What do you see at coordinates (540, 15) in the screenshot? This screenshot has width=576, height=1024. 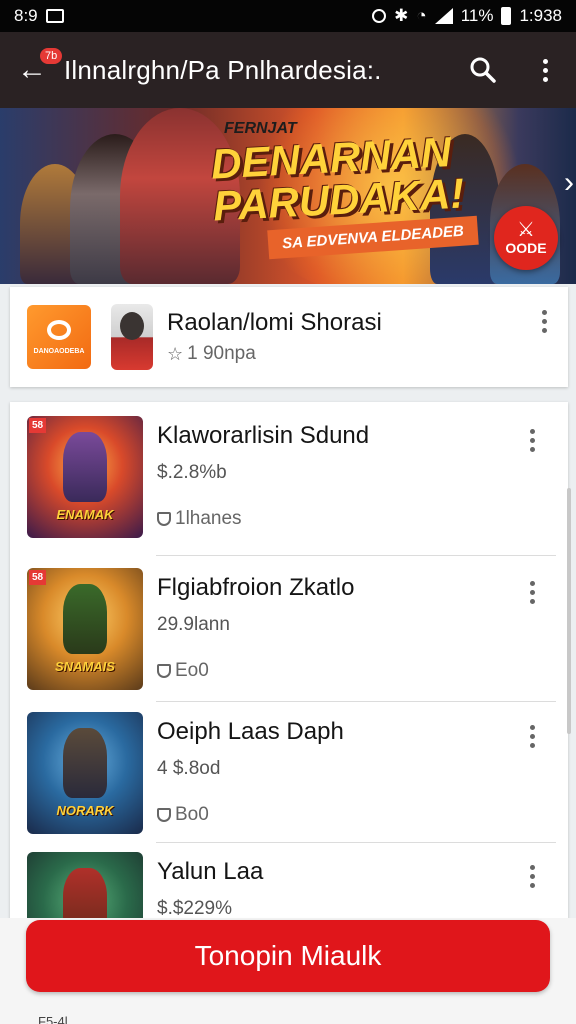 I see `status-time-right: 1:938` at bounding box center [540, 15].